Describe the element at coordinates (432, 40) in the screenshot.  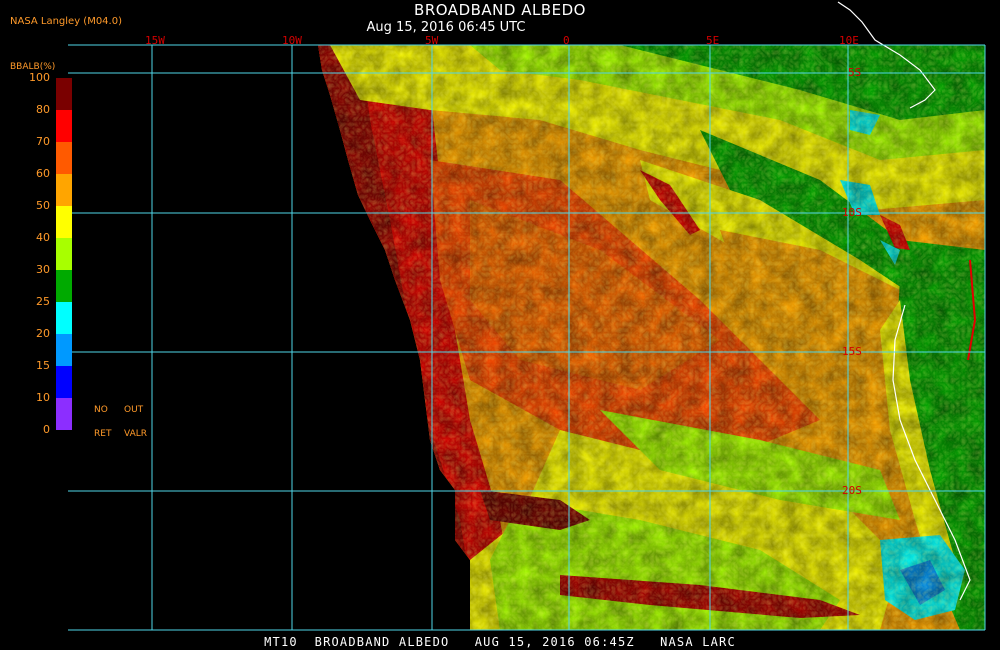
I see `lon-label-5w: 5W` at that location.